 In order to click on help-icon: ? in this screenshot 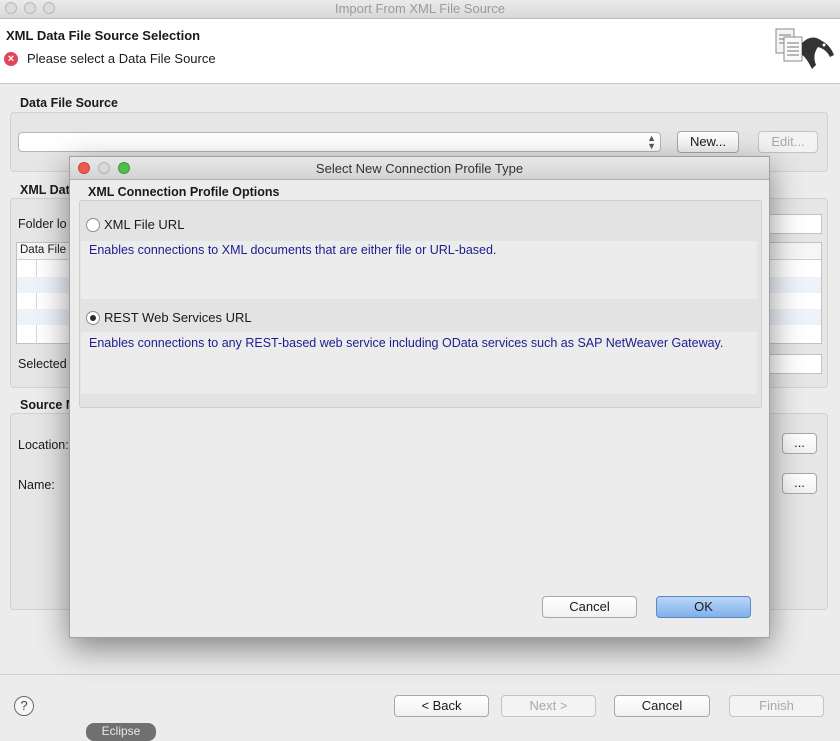, I will do `click(24, 706)`.